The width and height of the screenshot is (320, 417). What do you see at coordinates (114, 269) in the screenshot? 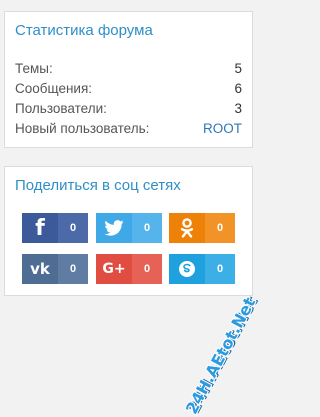
I see `google-plus-icon: G+` at bounding box center [114, 269].